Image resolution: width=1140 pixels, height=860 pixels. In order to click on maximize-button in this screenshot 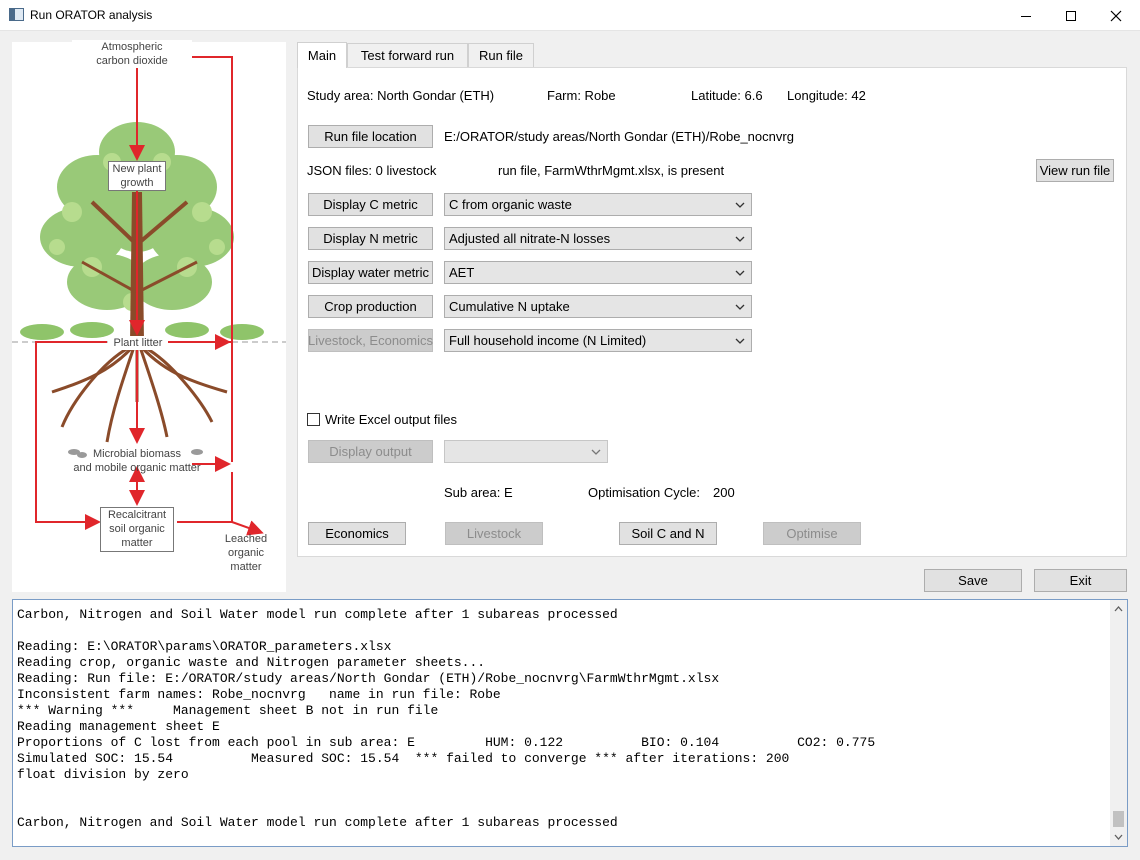, I will do `click(1071, 15)`.